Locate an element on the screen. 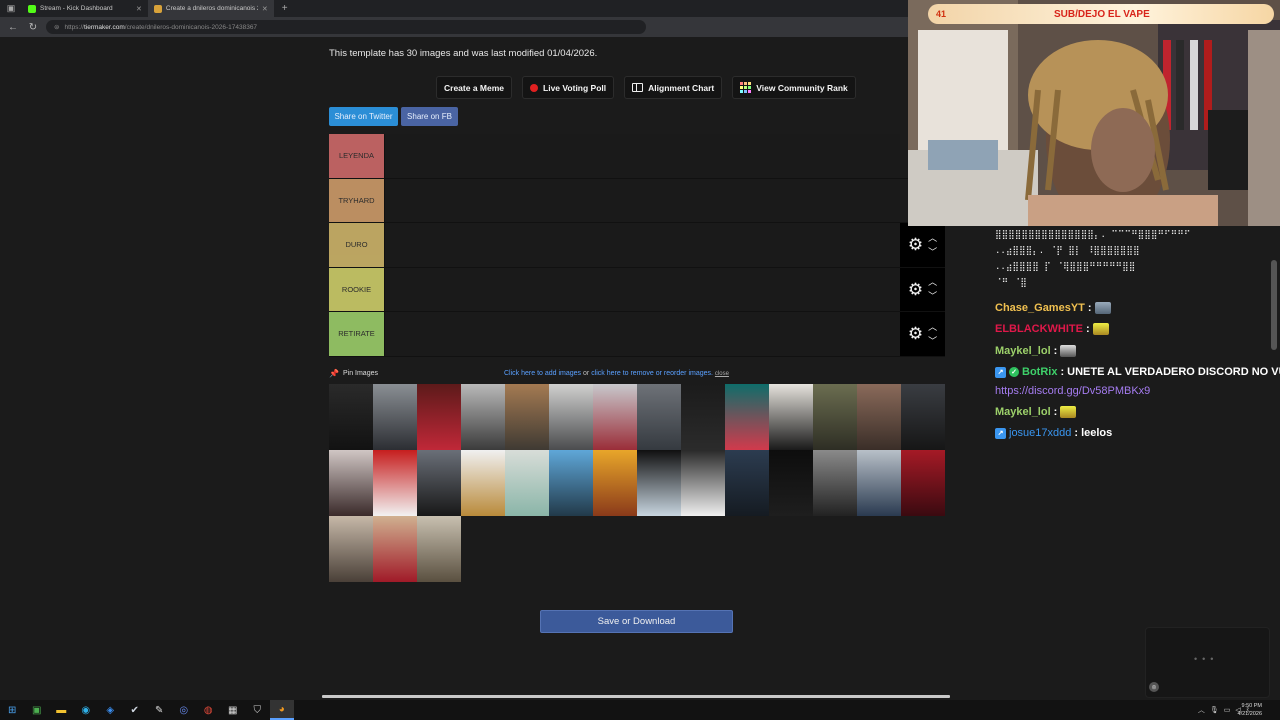  window-menu-icon: ▣ is located at coordinates (11, 8).